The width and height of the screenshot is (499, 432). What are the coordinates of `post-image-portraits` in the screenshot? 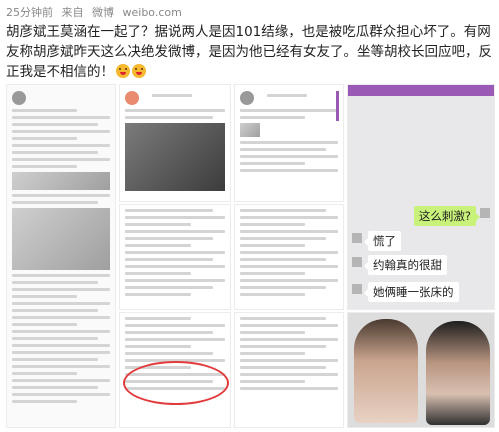 It's located at (421, 370).